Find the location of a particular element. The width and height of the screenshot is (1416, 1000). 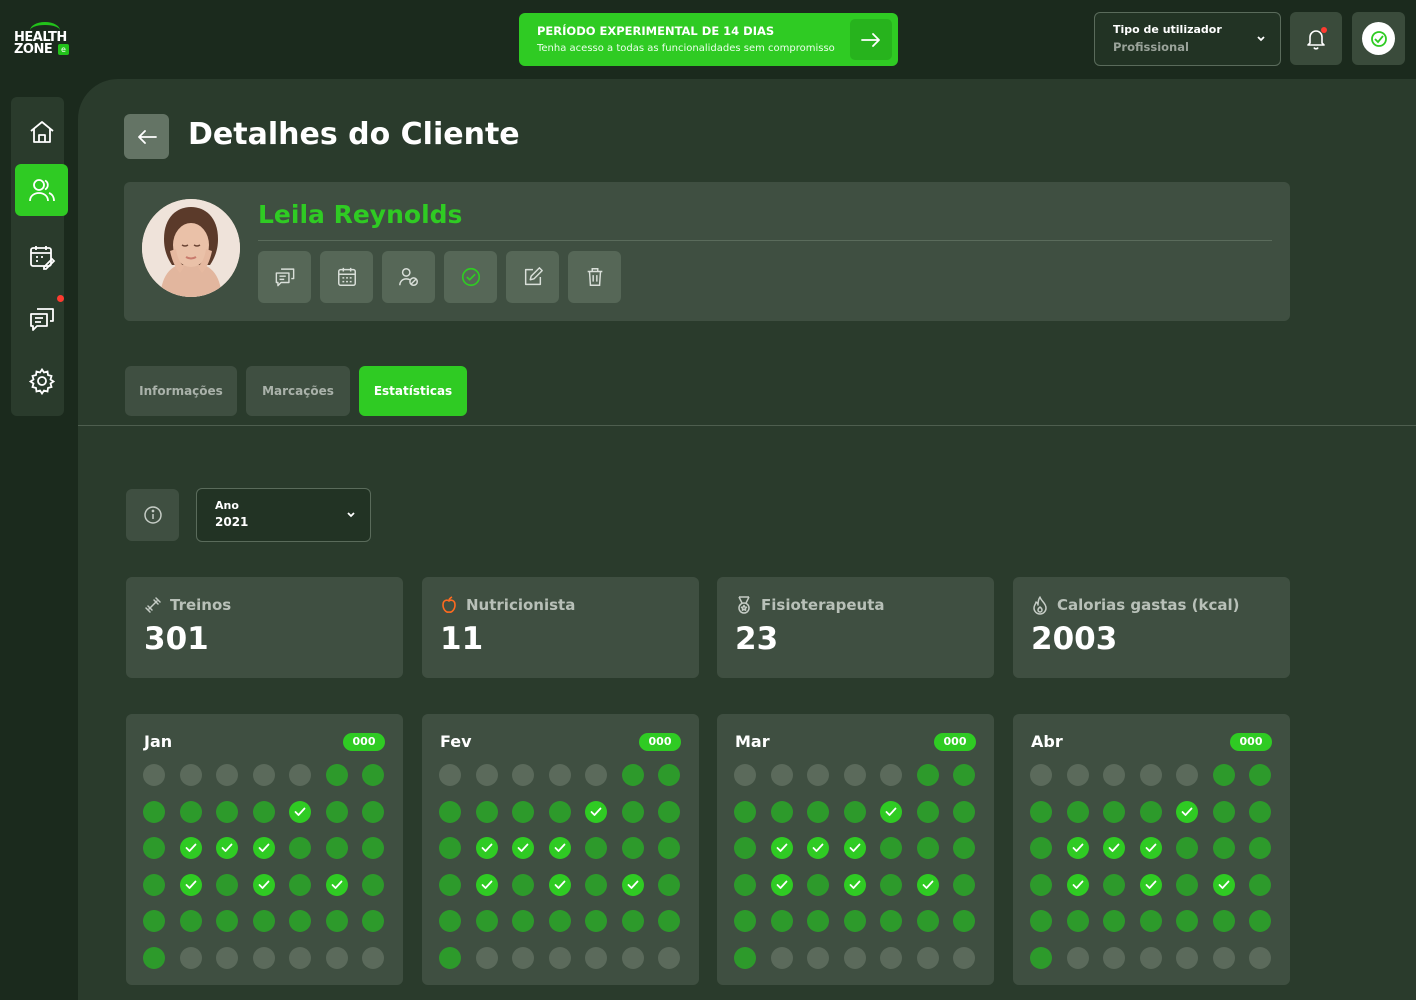

tab-estatisticas: Estatísticas is located at coordinates (413, 391).